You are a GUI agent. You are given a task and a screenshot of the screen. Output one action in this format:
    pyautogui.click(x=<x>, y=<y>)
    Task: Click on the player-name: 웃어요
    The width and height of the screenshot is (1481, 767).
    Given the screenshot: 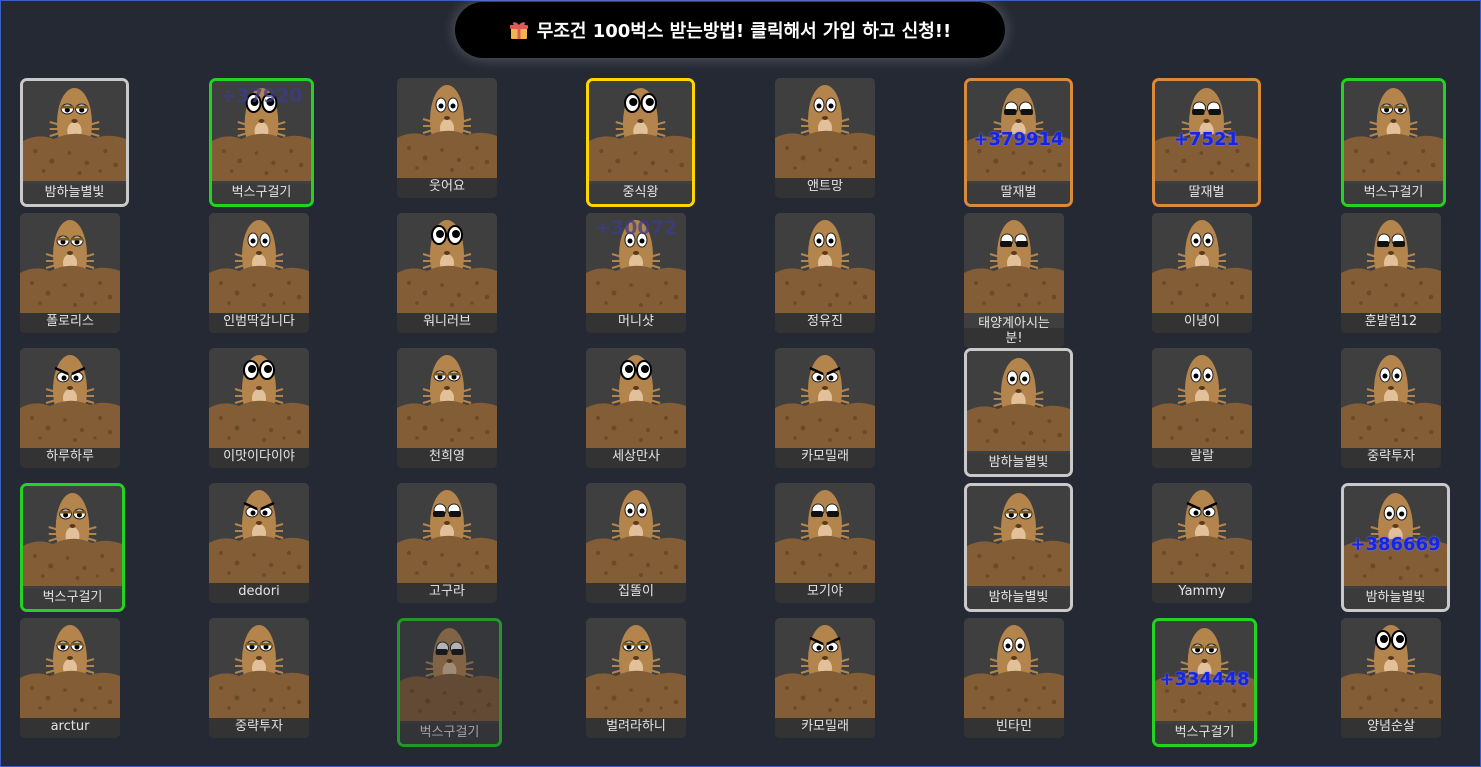 What is the action you would take?
    pyautogui.click(x=447, y=186)
    